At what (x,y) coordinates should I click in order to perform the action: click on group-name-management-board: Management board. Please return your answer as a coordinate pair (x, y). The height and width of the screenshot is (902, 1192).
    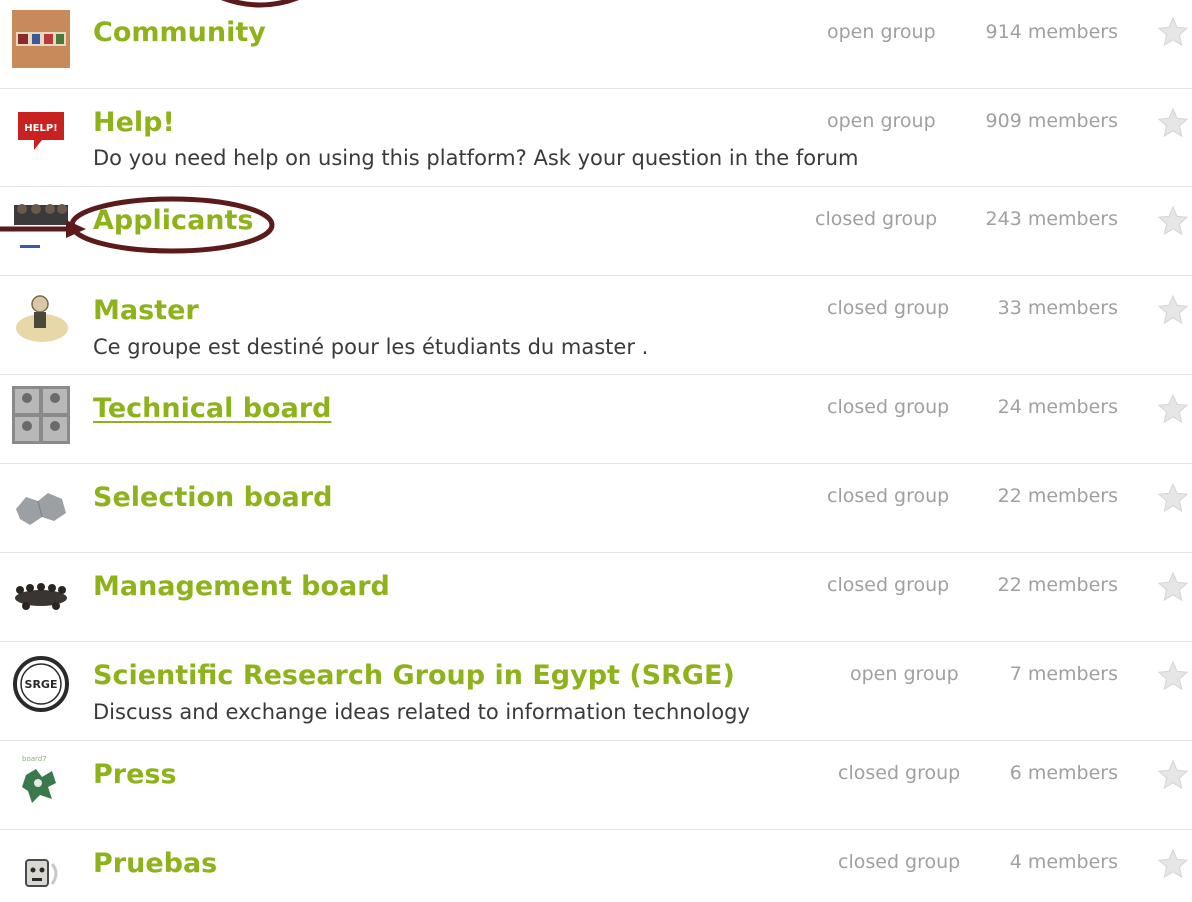
    Looking at the image, I should click on (241, 587).